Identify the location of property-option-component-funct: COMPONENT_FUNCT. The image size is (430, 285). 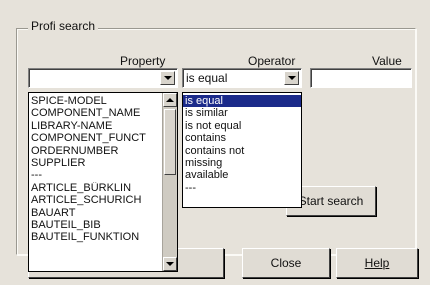
(95, 138).